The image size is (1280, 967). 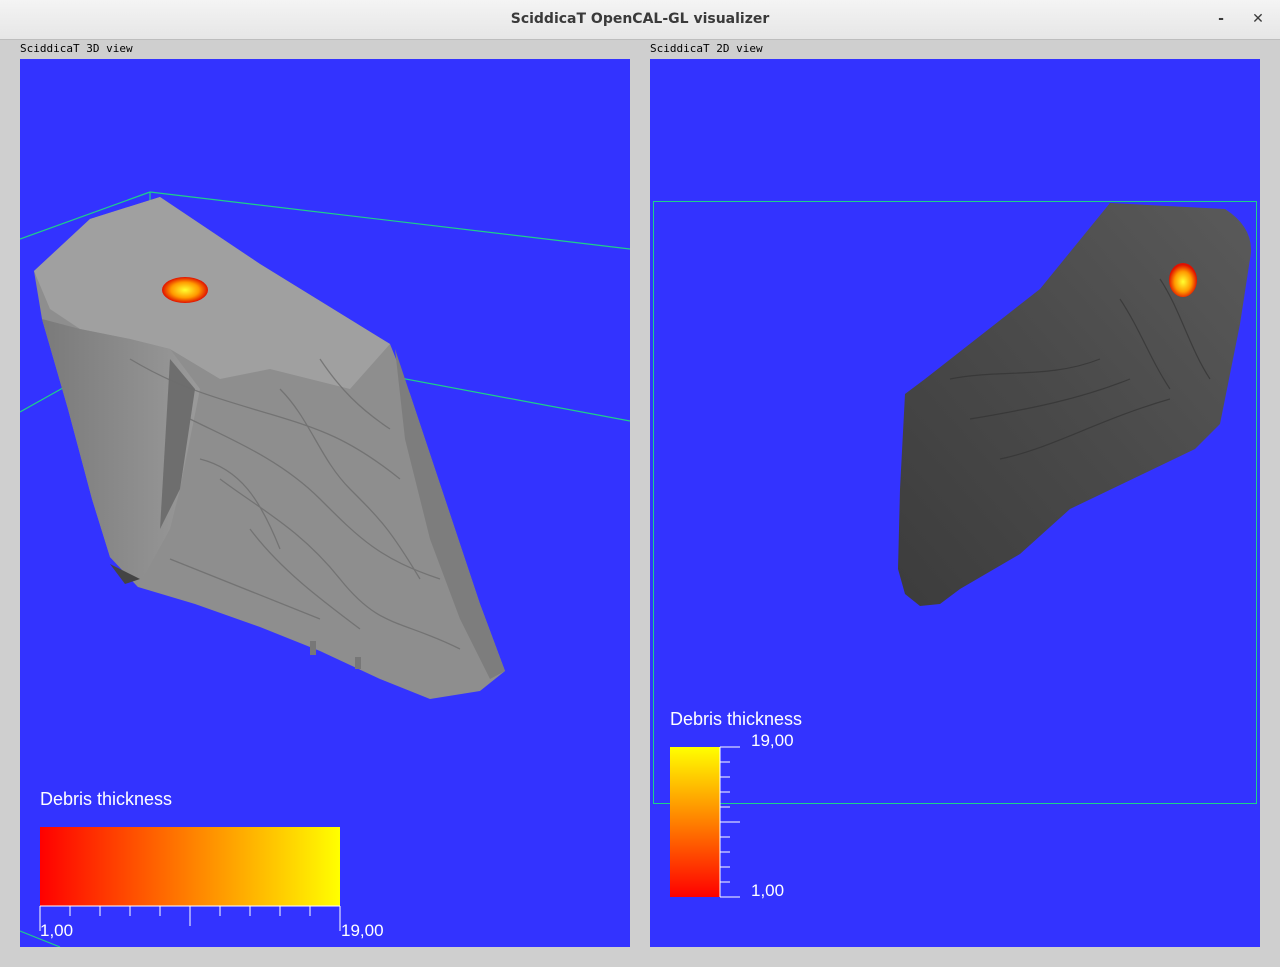 What do you see at coordinates (106, 799) in the screenshot?
I see `legend-title-3d: Debris thickness` at bounding box center [106, 799].